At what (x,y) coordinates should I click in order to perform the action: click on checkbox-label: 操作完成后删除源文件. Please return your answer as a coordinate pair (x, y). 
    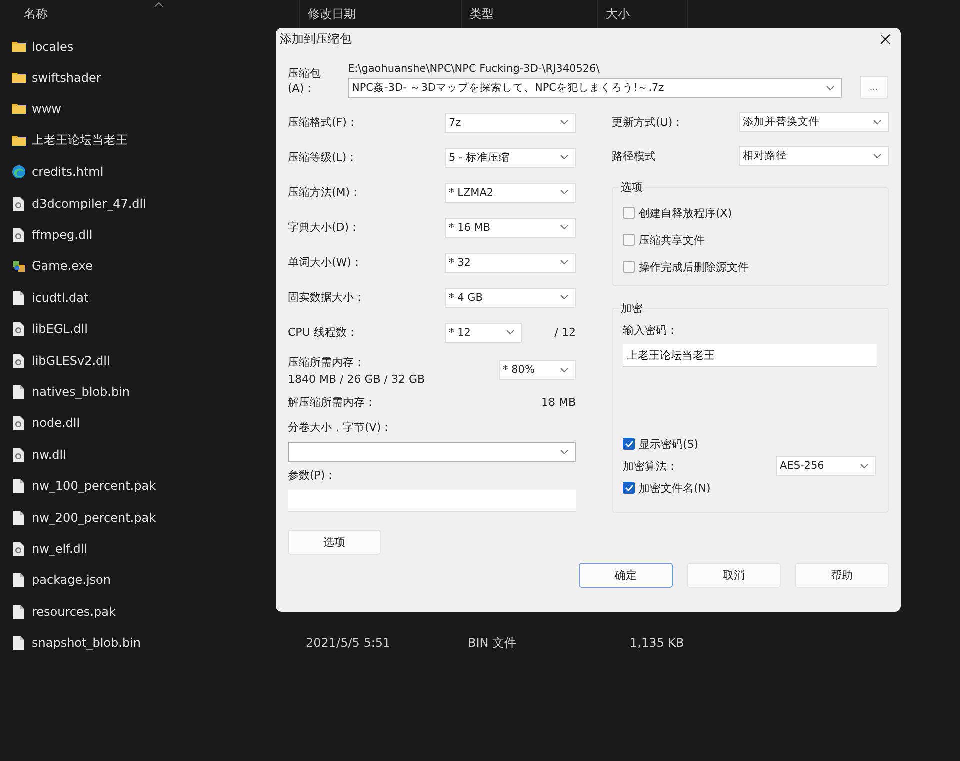
    Looking at the image, I should click on (694, 267).